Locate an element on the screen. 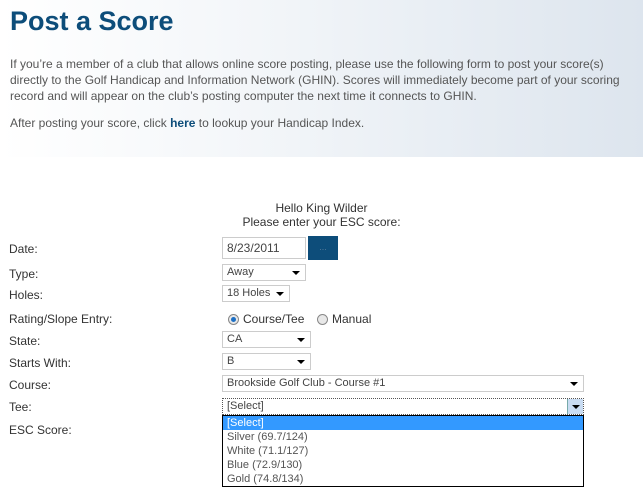 This screenshot has height=503, width=643. starts-with-label: Starts With: is located at coordinates (40, 363).